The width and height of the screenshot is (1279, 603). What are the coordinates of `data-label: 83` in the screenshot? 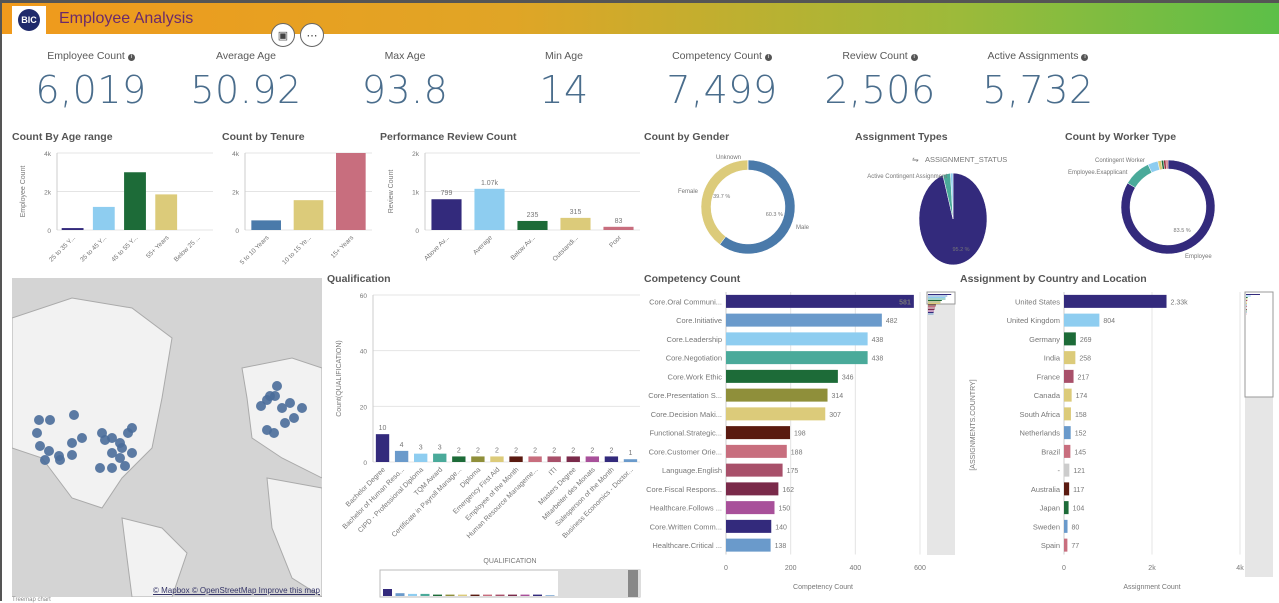 It's located at (619, 221).